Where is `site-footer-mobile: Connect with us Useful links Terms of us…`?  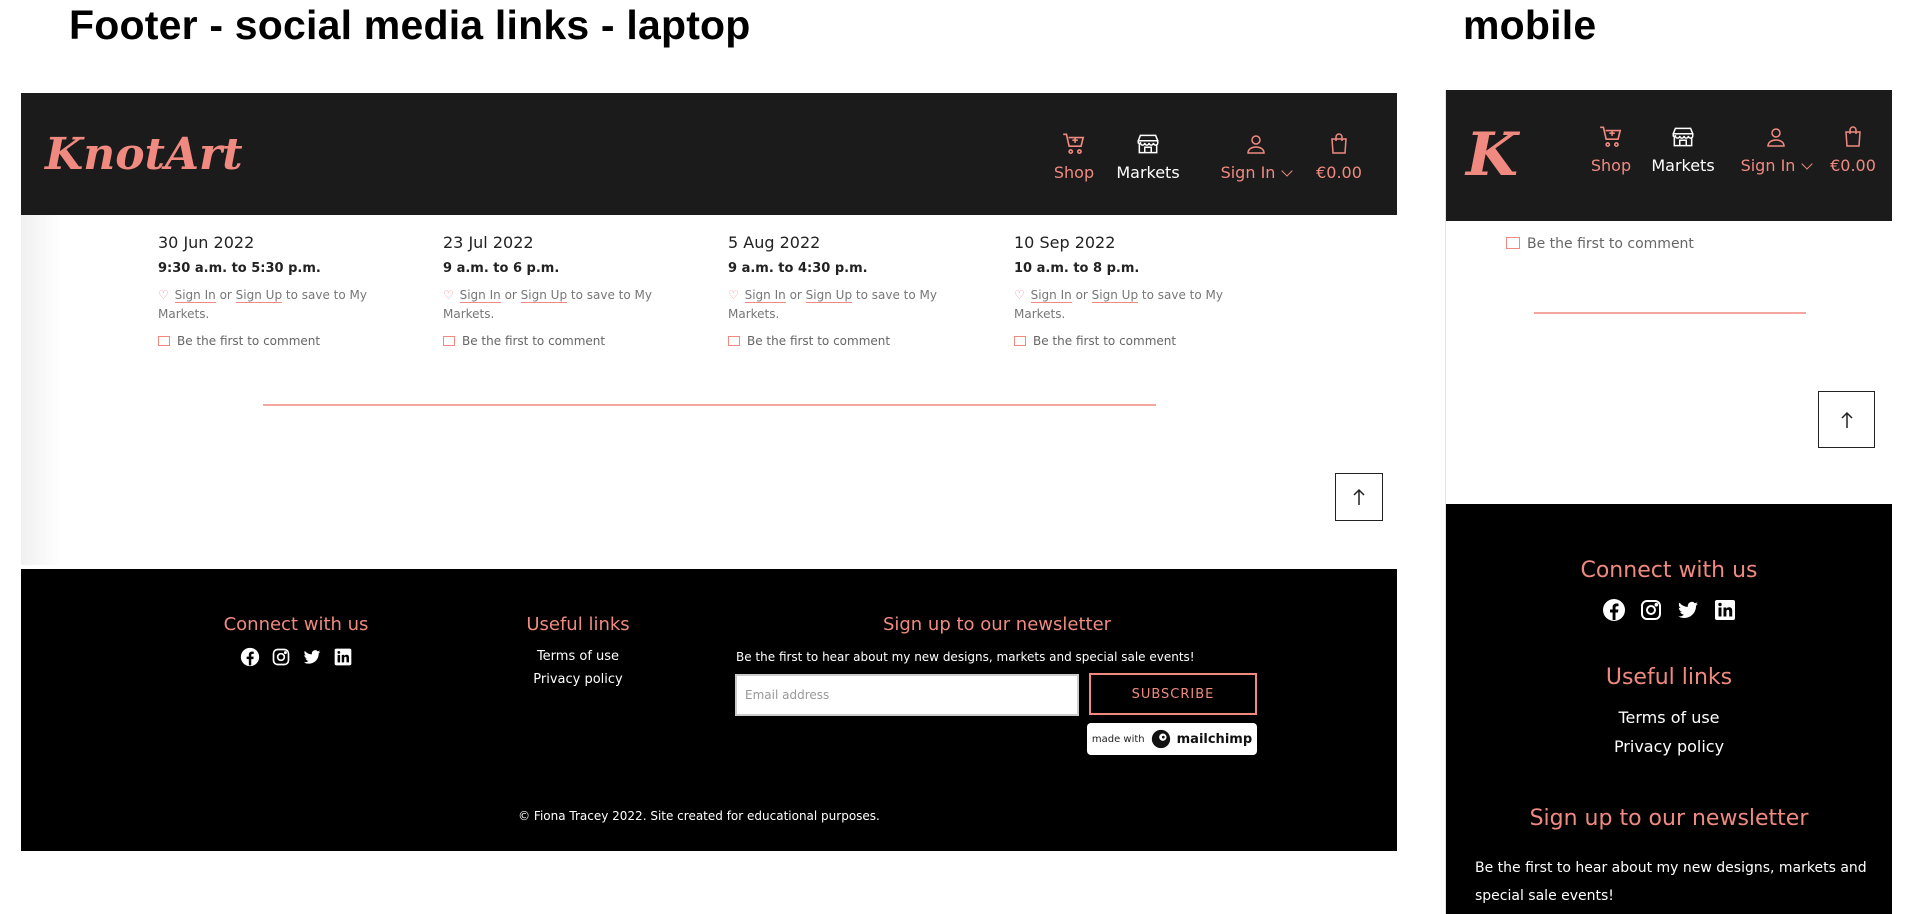
site-footer-mobile: Connect with us Useful links Terms of us… is located at coordinates (1669, 709).